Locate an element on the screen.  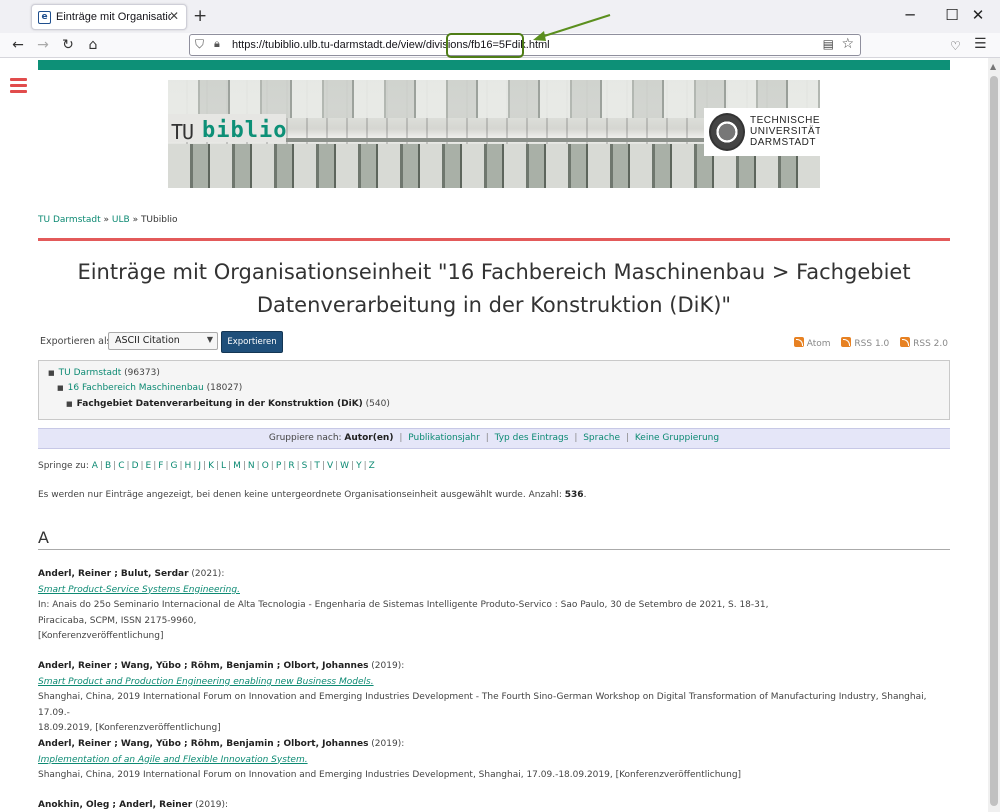
group-by-language-link: Sprache is located at coordinates (601, 438).